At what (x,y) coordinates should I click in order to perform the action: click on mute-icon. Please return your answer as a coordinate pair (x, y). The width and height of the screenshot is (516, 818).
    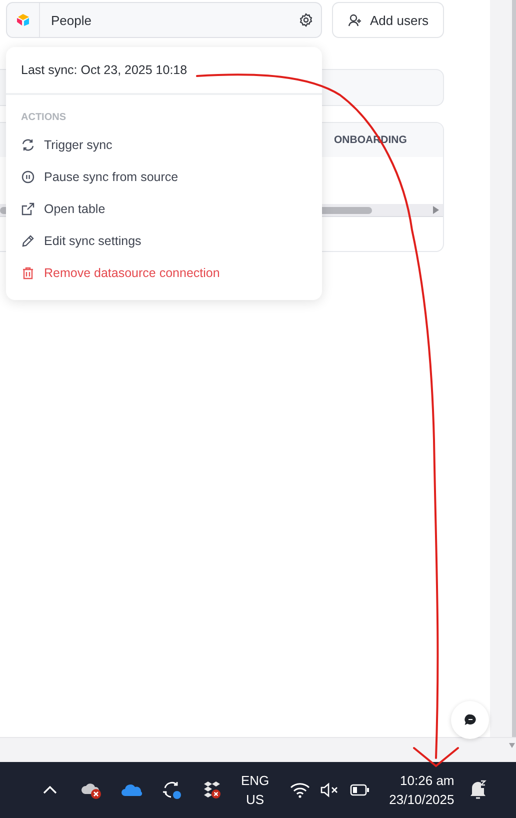
    Looking at the image, I should click on (330, 790).